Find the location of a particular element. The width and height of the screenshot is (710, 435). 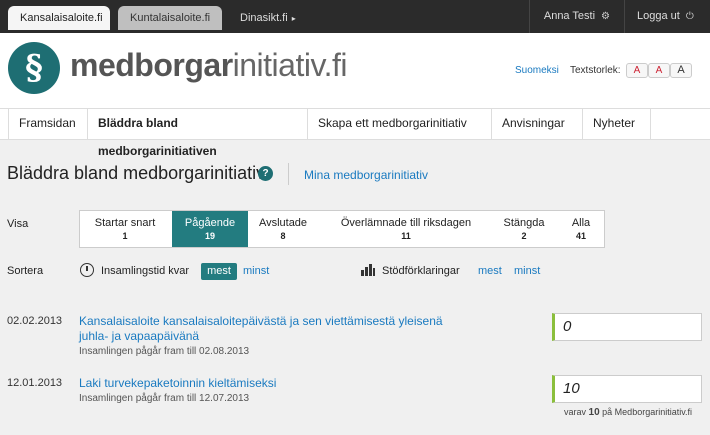

my-initiatives-link: Mina medborgarinitiativ is located at coordinates (366, 175).